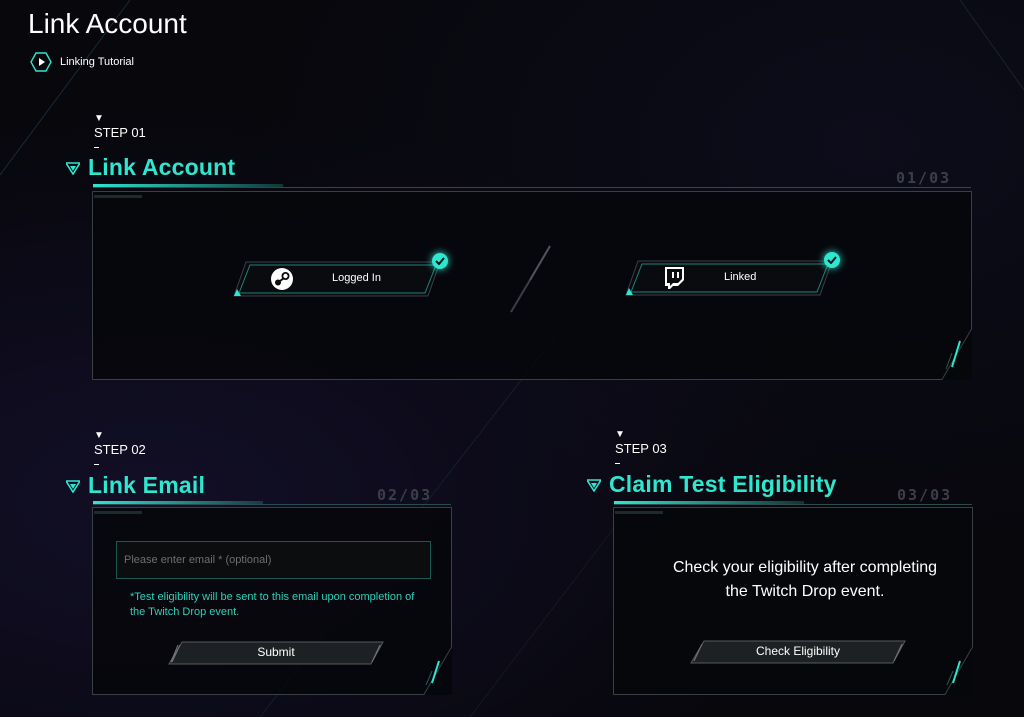 The image size is (1024, 717). Describe the element at coordinates (530, 279) in the screenshot. I see `slash-divider` at that location.